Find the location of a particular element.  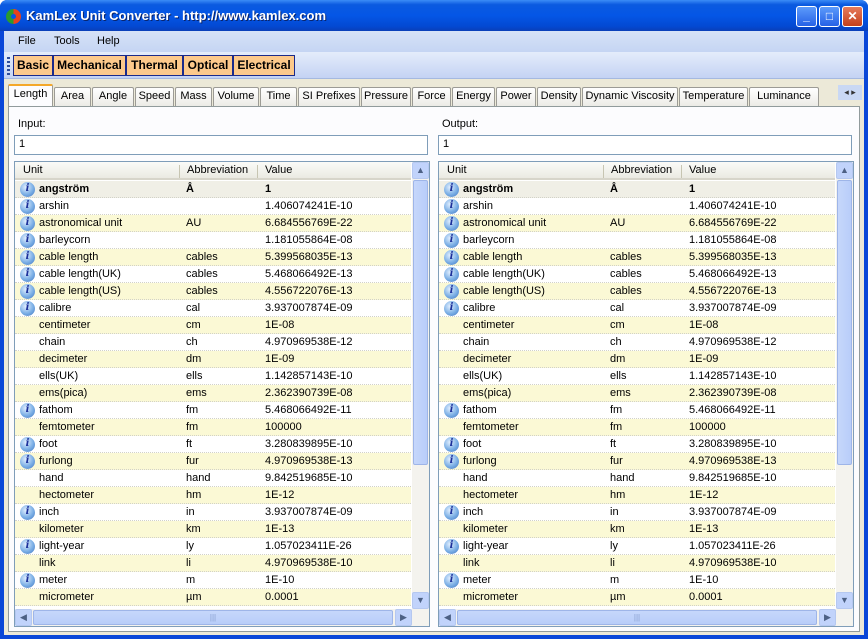

table-row: i foot ft 3.280839895E-10 is located at coordinates (213, 444).